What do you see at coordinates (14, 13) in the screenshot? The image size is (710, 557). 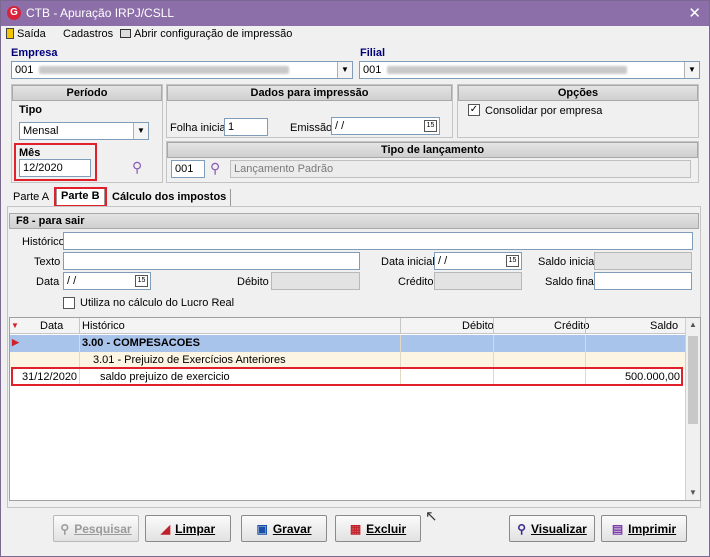 I see `app-logo-icon: G` at bounding box center [14, 13].